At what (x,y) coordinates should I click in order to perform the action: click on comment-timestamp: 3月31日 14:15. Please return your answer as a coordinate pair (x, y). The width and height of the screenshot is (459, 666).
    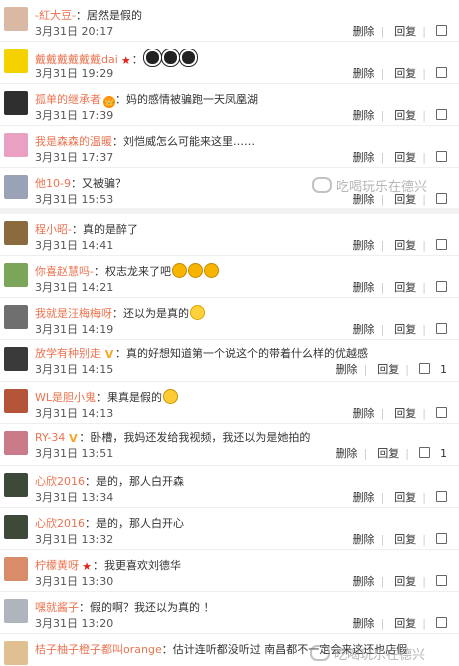
    Looking at the image, I should click on (74, 369).